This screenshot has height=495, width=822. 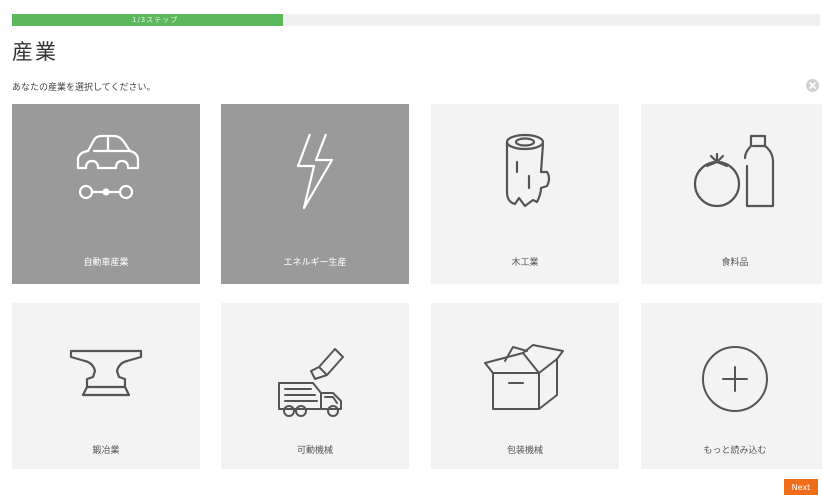 I want to click on tile-mobile-machinery: 可動機械, so click(x=315, y=386).